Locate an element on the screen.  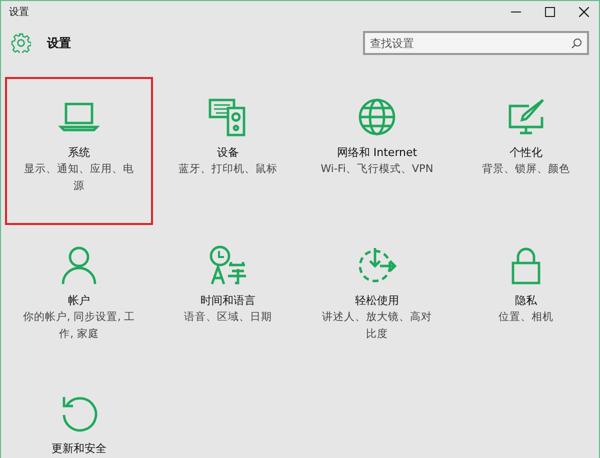
tile-description: 语音、区域、日期 is located at coordinates (228, 317).